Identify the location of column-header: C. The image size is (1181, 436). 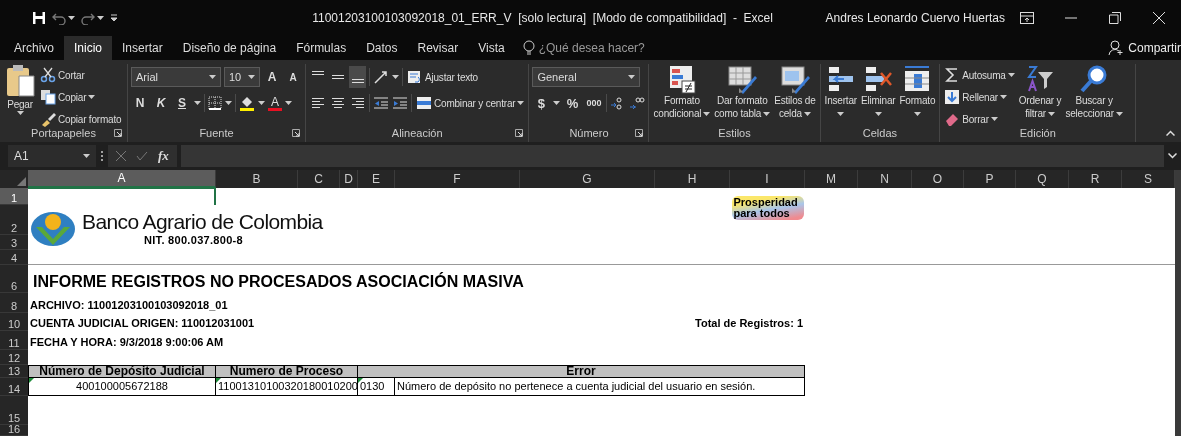
(319, 179).